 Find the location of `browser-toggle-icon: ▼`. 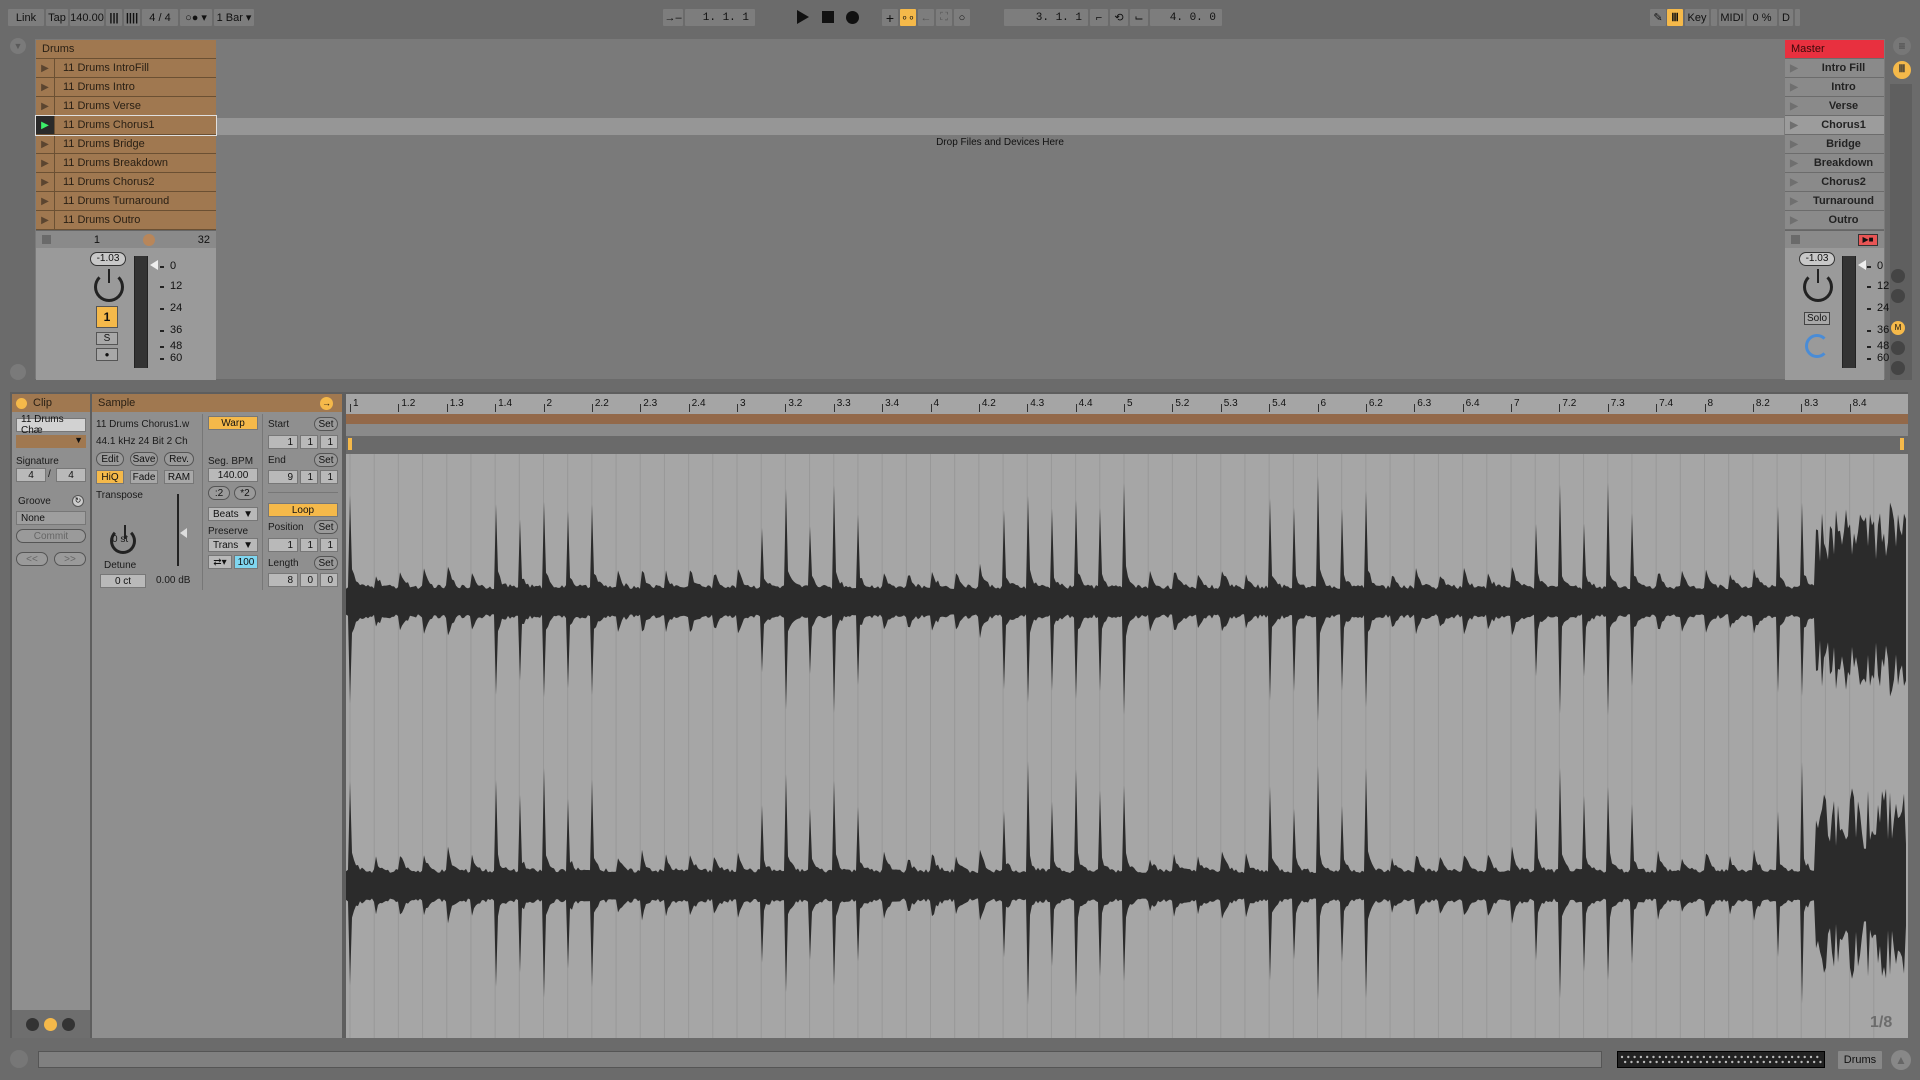

browser-toggle-icon: ▼ is located at coordinates (18, 46).